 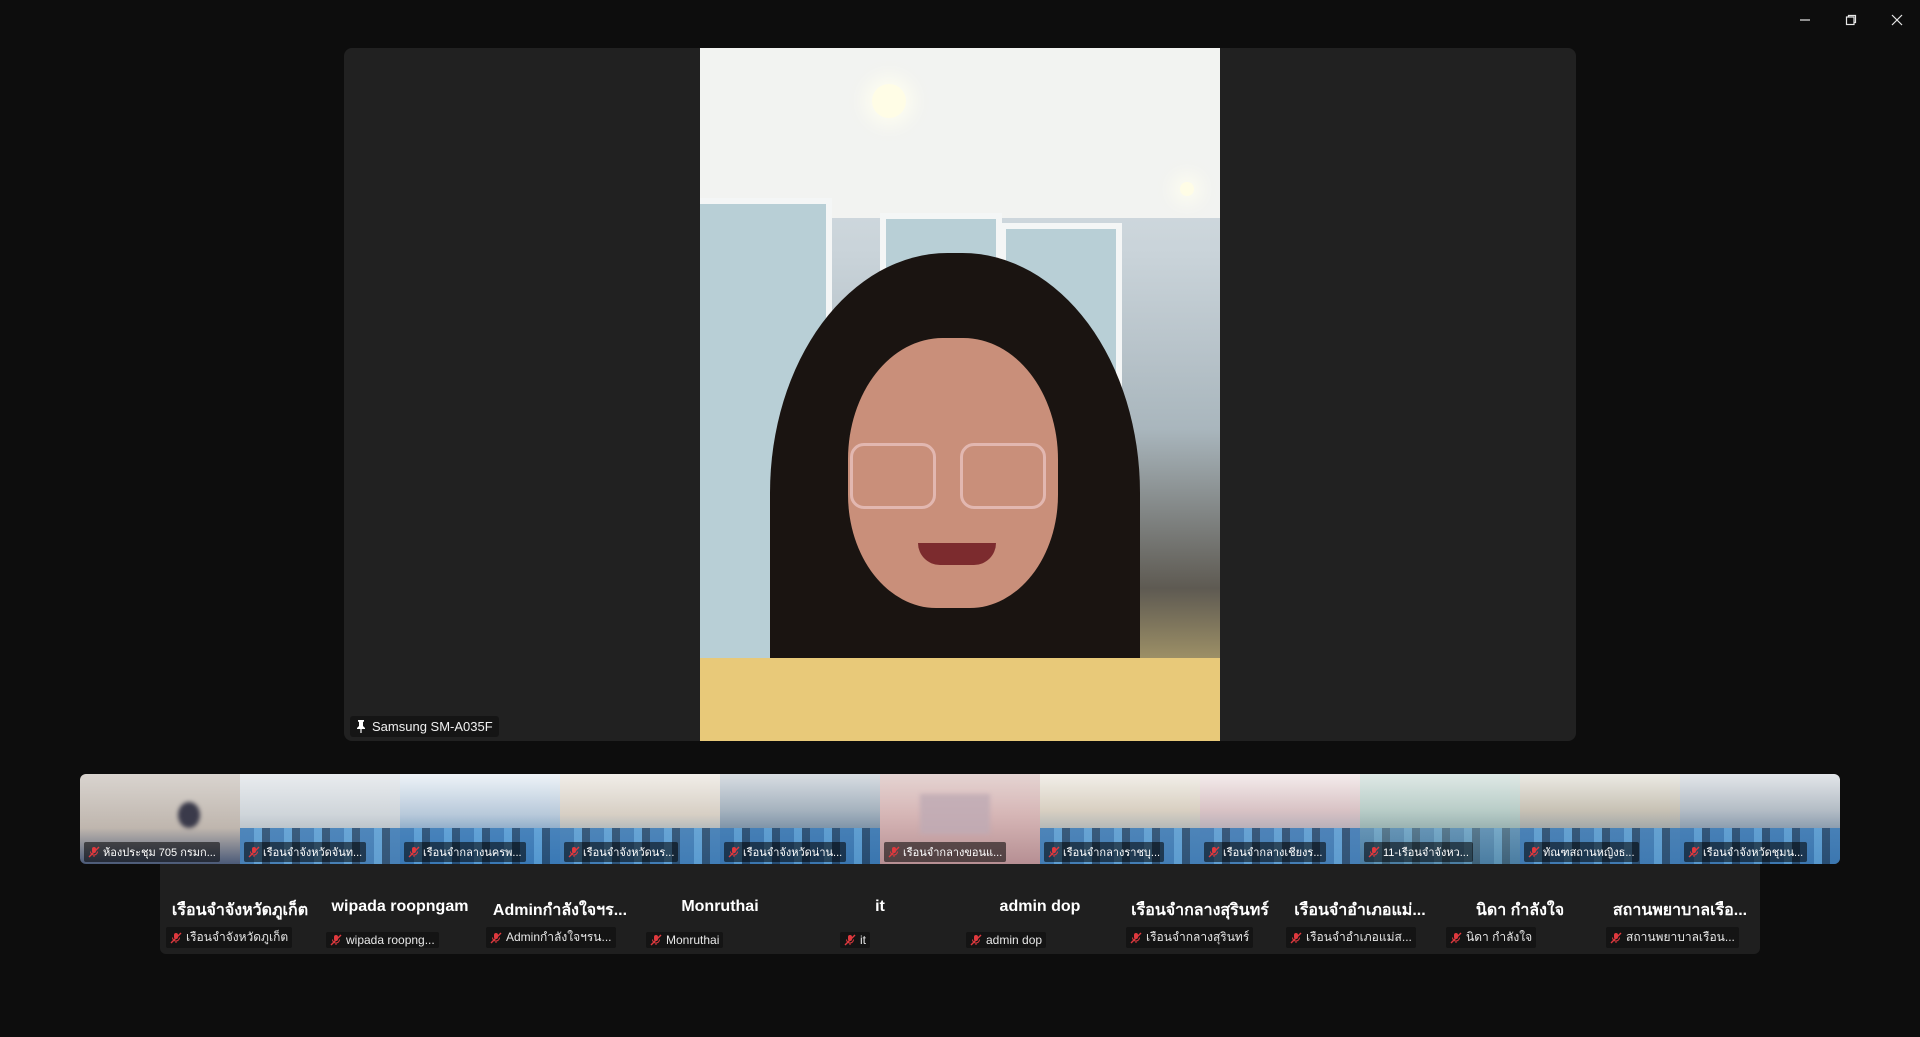 I want to click on participant-name-tile: admin dop admin dop, so click(x=1040, y=909).